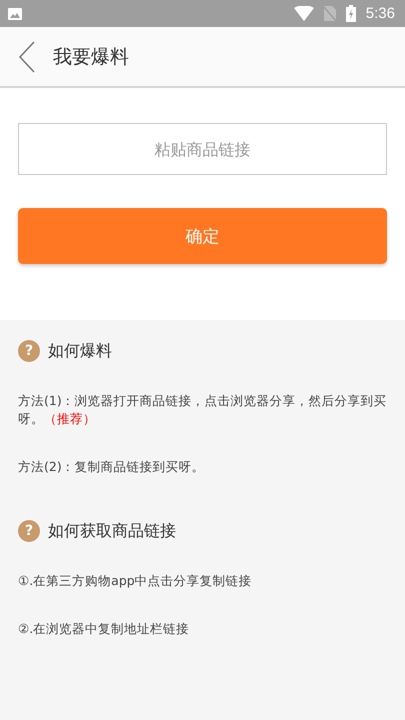  I want to click on no-sim-icon, so click(330, 13).